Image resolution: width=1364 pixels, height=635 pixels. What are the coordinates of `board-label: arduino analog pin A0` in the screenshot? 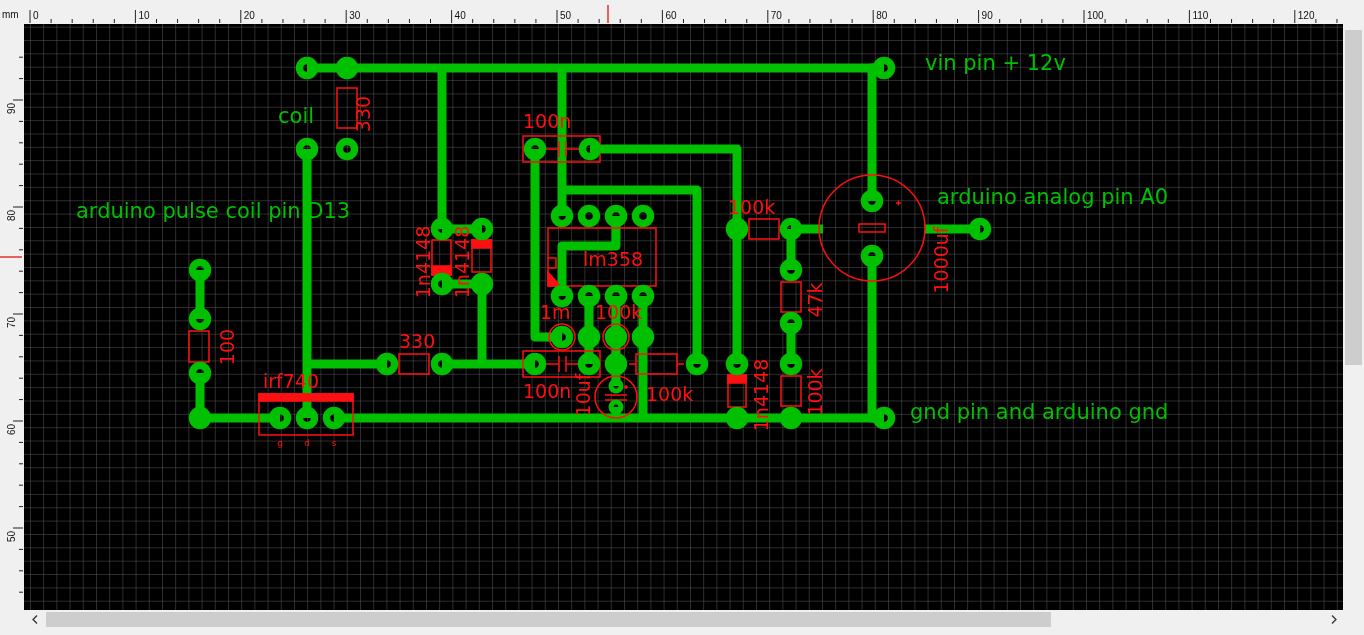 It's located at (1053, 197).